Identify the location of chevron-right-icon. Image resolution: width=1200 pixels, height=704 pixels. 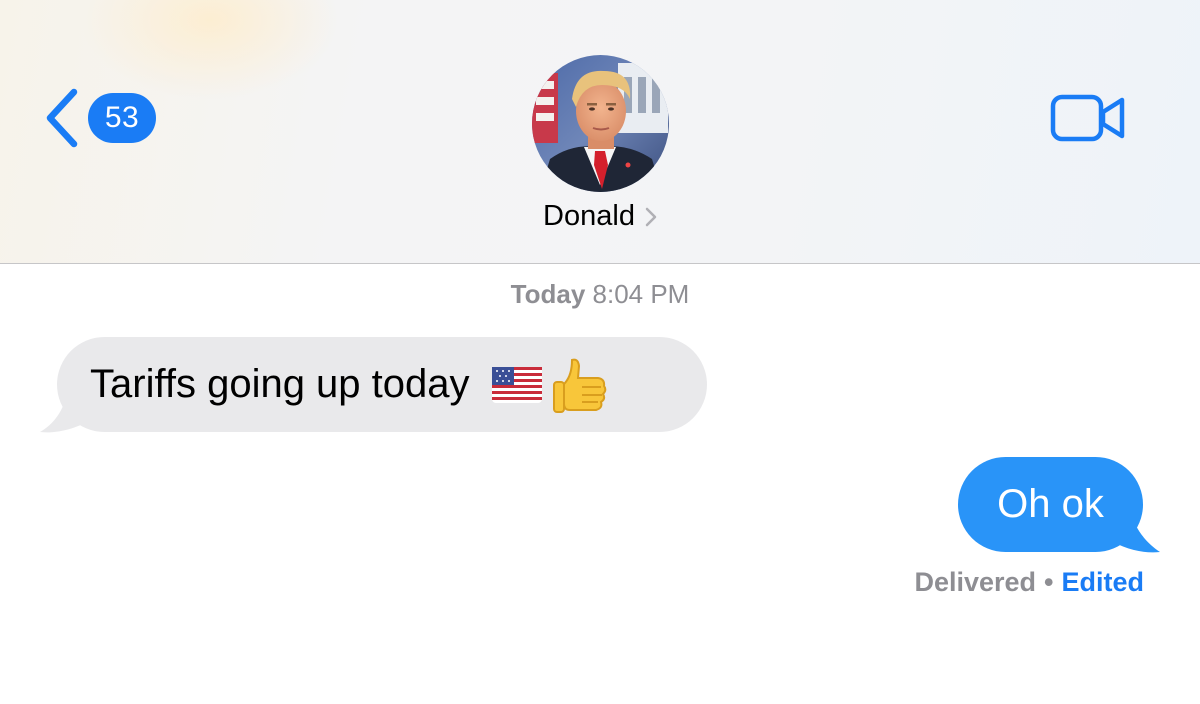
(651, 216).